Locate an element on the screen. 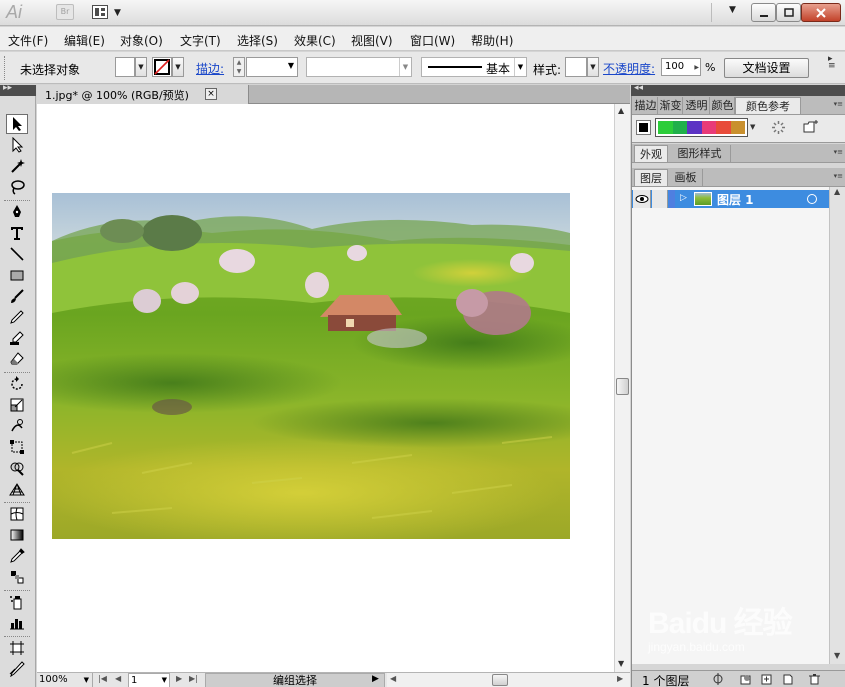 The width and height of the screenshot is (845, 687). scroll-right-icon: ▶ is located at coordinates (620, 678).